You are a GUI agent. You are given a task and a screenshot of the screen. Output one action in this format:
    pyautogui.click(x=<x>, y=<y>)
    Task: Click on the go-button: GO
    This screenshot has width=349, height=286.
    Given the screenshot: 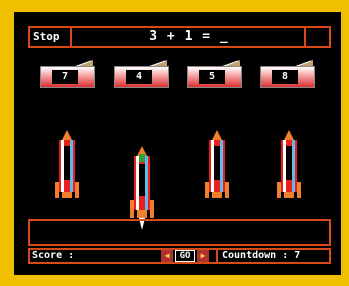 What is the action you would take?
    pyautogui.click(x=185, y=256)
    